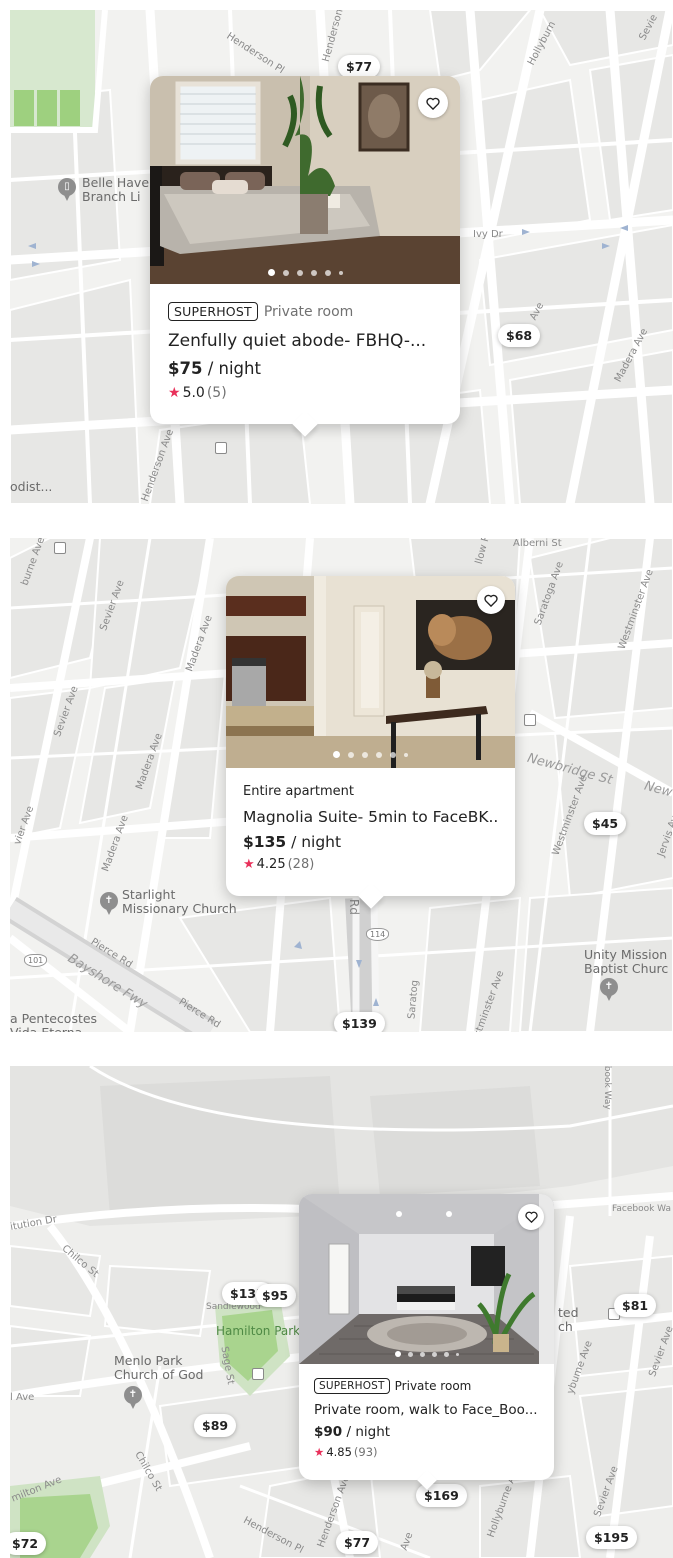  Describe the element at coordinates (216, 393) in the screenshot. I see `review-count: (5)` at that location.